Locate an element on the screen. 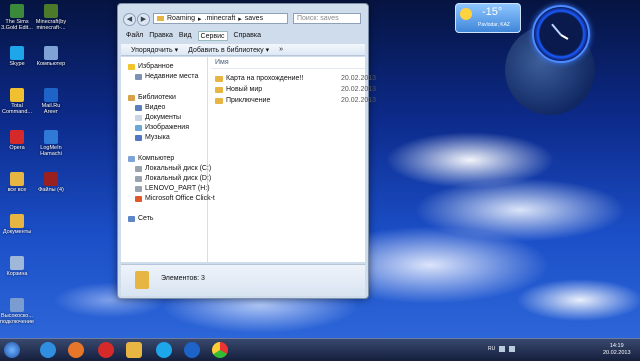 The height and width of the screenshot is (361, 640). nav-computer: Компьютер is located at coordinates (151, 158).